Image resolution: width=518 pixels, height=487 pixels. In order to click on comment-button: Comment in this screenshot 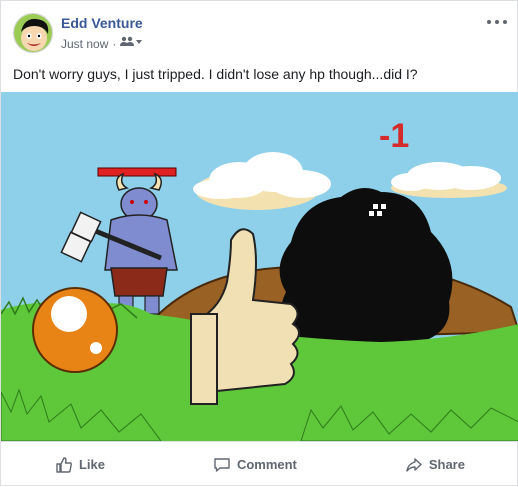, I will do `click(255, 465)`.